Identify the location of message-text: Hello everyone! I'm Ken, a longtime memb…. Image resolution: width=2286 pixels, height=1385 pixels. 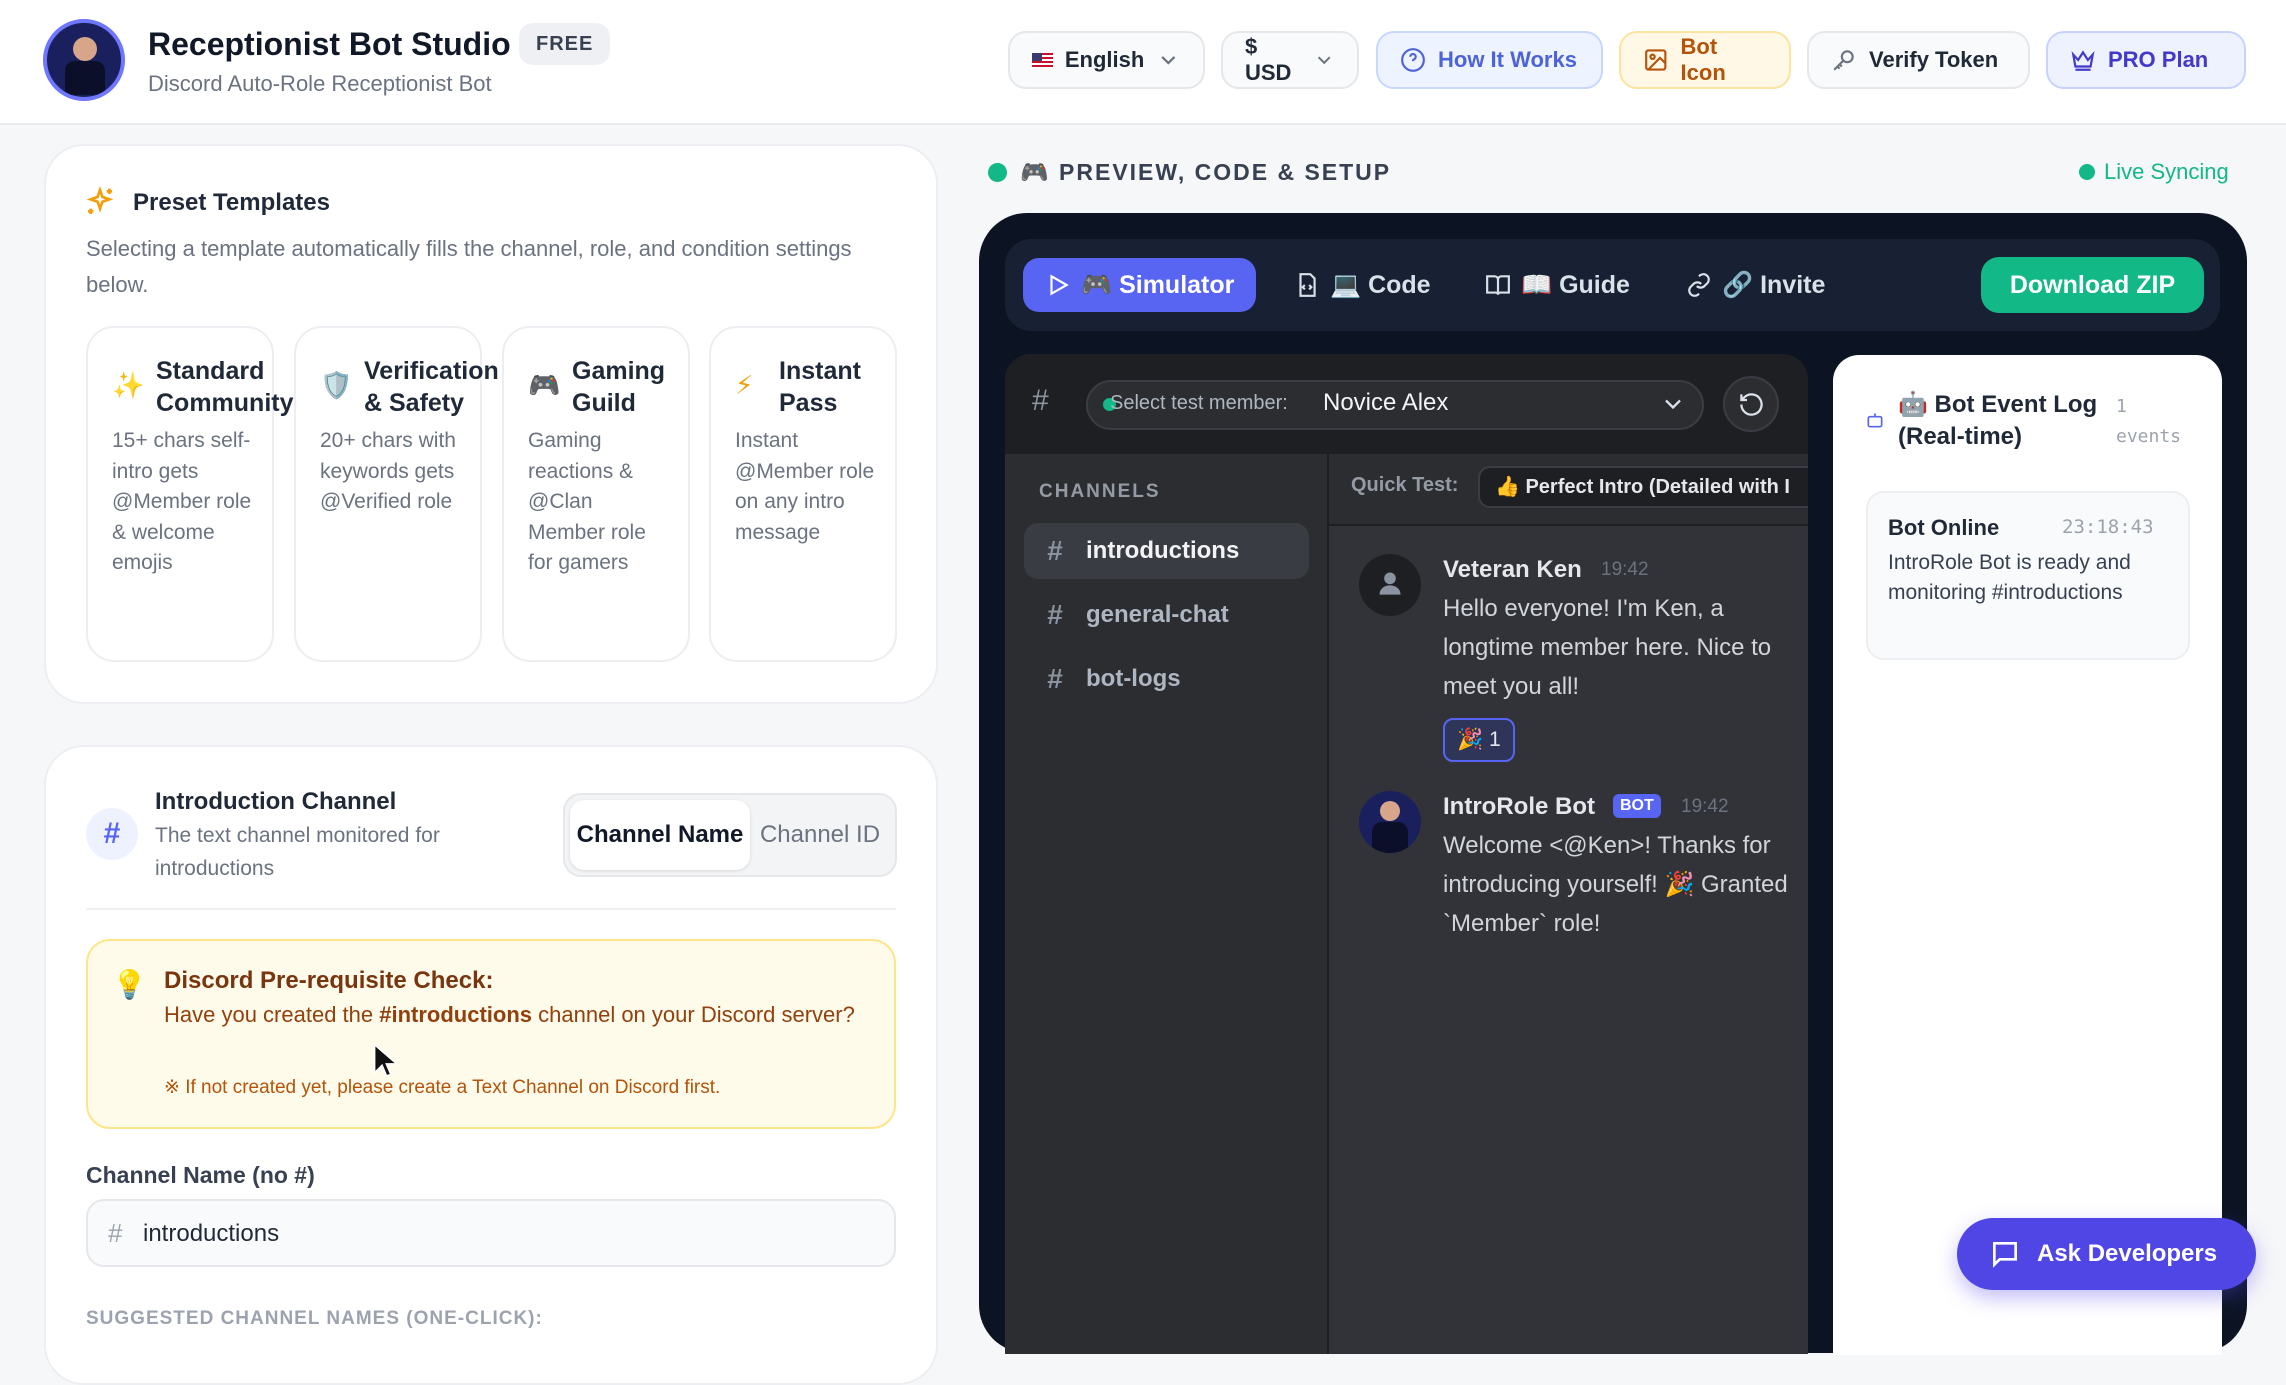
(1607, 647).